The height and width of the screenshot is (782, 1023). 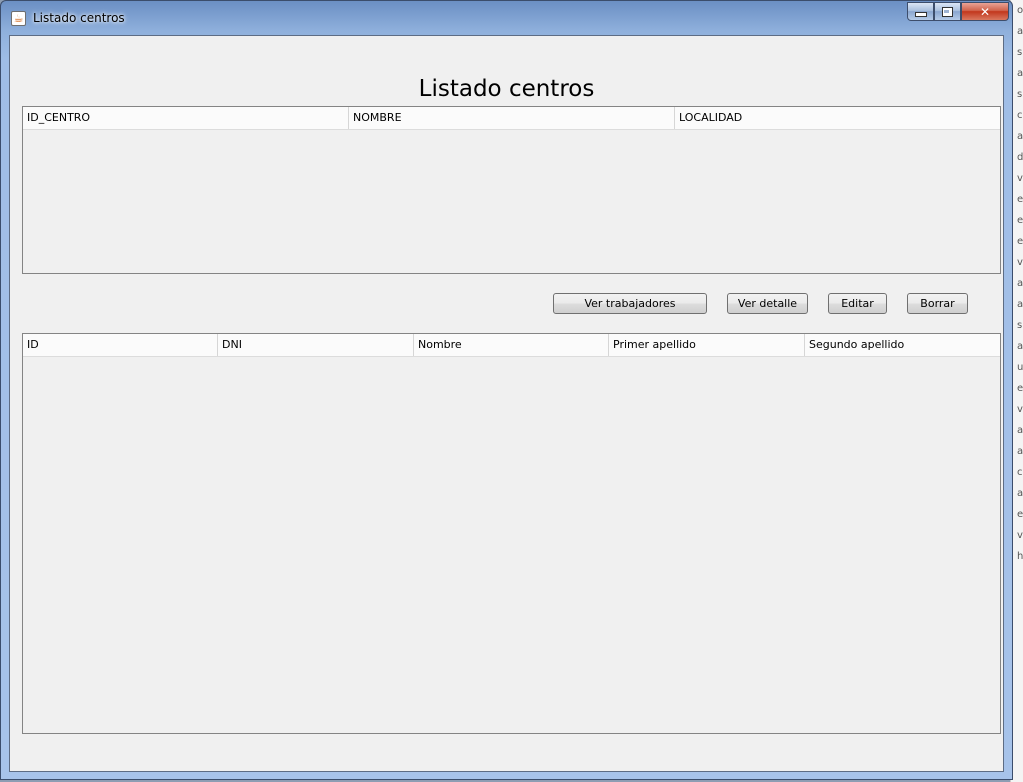 What do you see at coordinates (120, 345) in the screenshot?
I see `column-header-id: ID` at bounding box center [120, 345].